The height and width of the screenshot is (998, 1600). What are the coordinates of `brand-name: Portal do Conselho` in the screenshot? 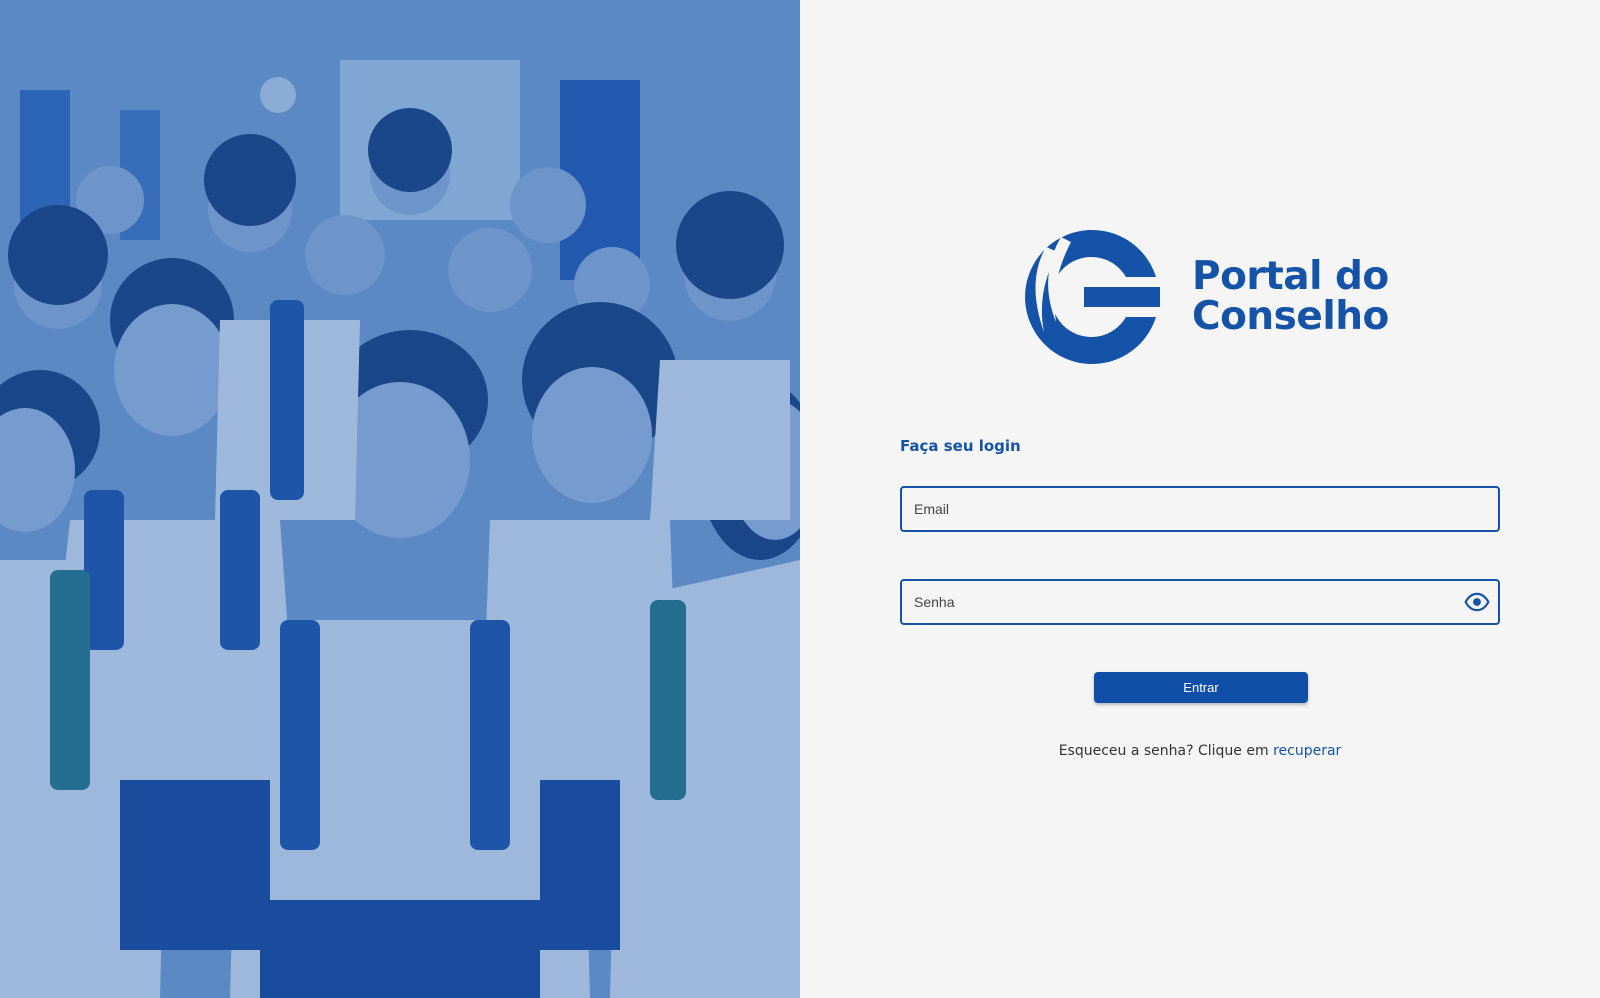 It's located at (1290, 297).